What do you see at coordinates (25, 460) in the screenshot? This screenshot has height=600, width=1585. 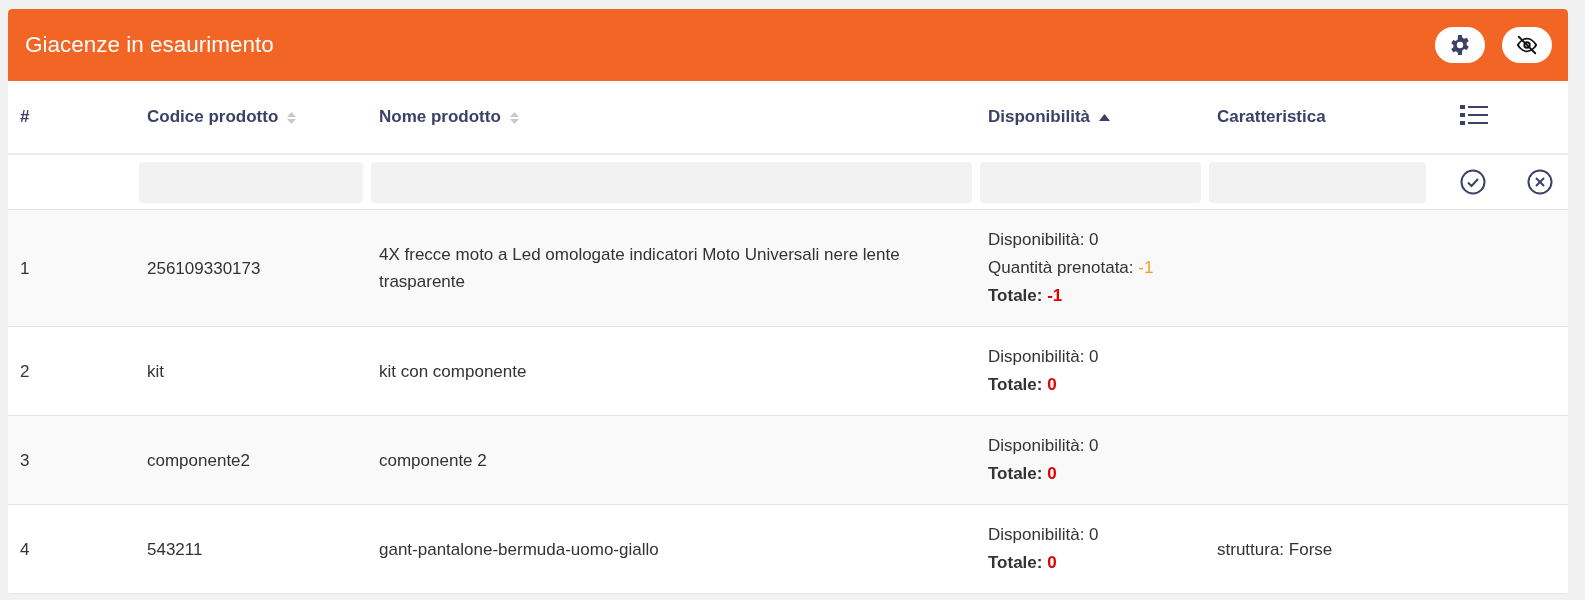 I see `table-cell: 3` at bounding box center [25, 460].